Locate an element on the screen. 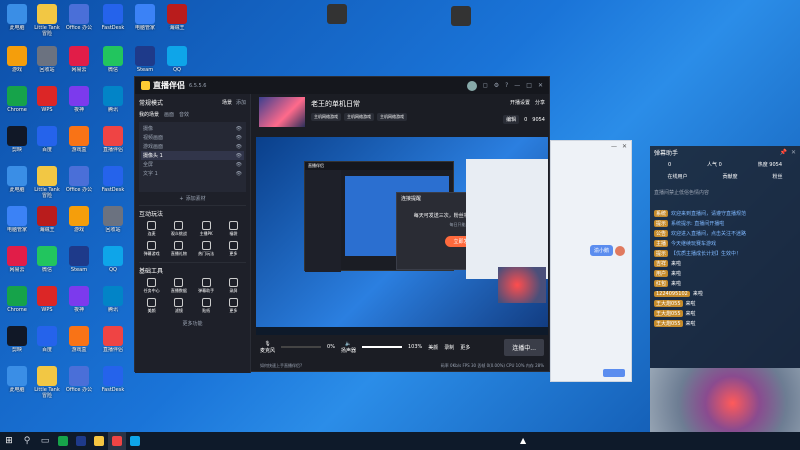 Image resolution: width=800 pixels, height=450 pixels. feature-item: 观众挑战 is located at coordinates (178, 229).